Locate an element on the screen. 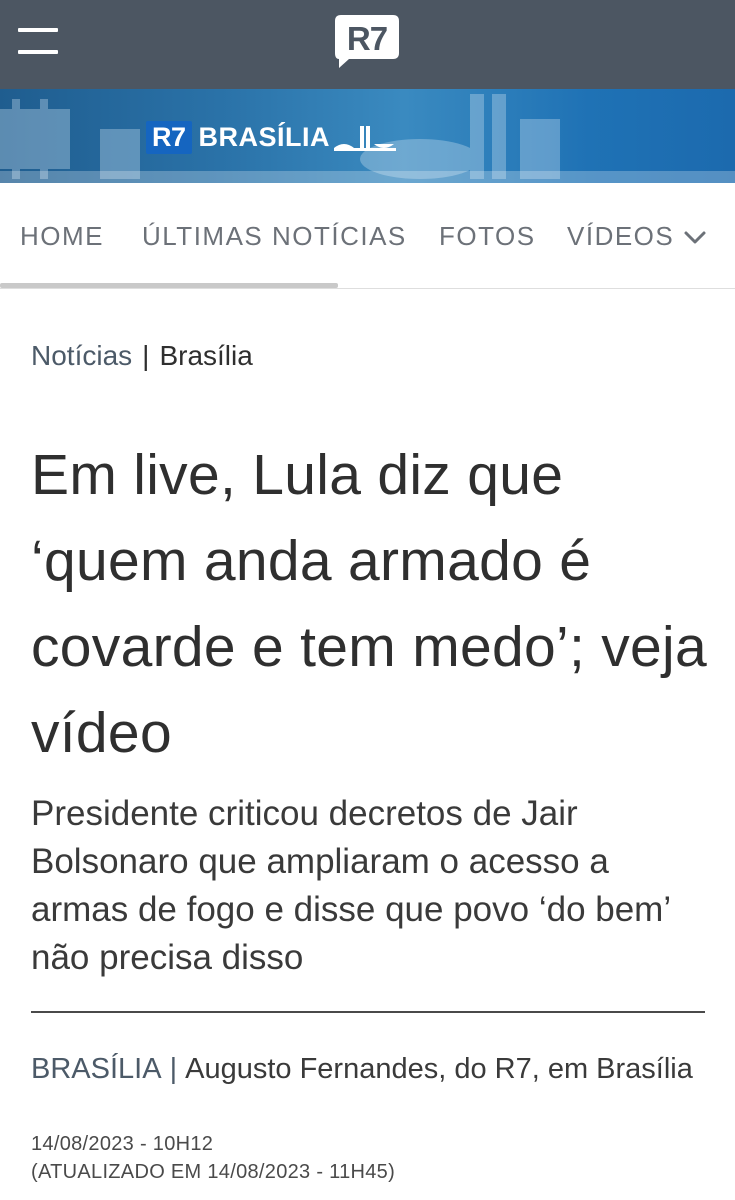 This screenshot has height=1200, width=735. publish-date: 14/08/2023 - 10H12 is located at coordinates (122, 1144).